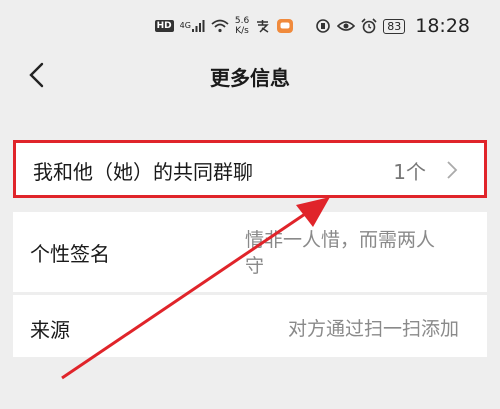 The image size is (500, 409). Describe the element at coordinates (394, 26) in the screenshot. I see `battery-icon: 83` at that location.